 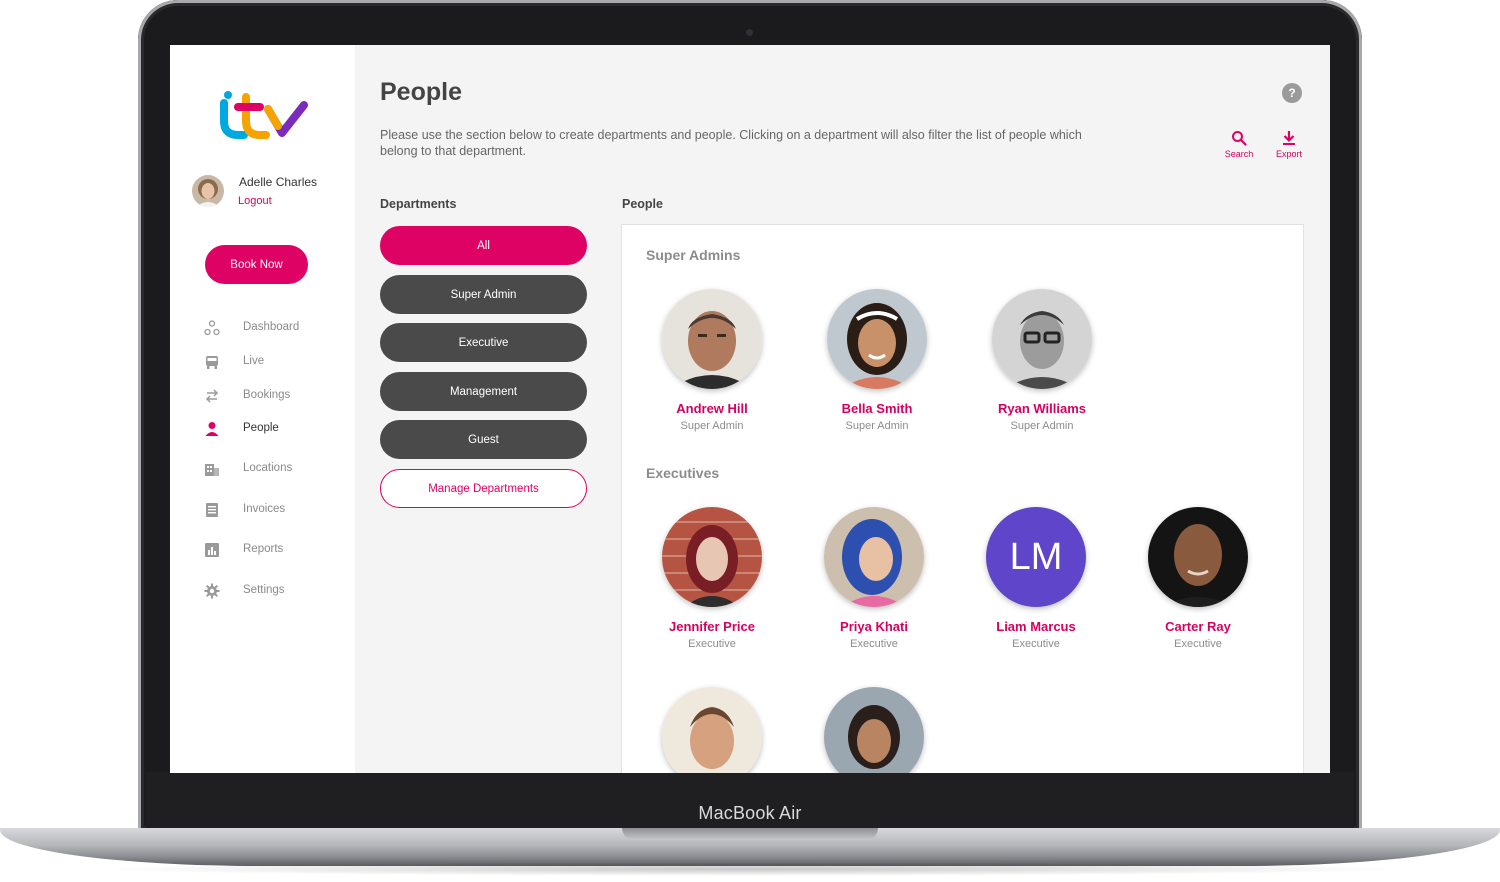 I want to click on itv-logo, so click(x=264, y=116).